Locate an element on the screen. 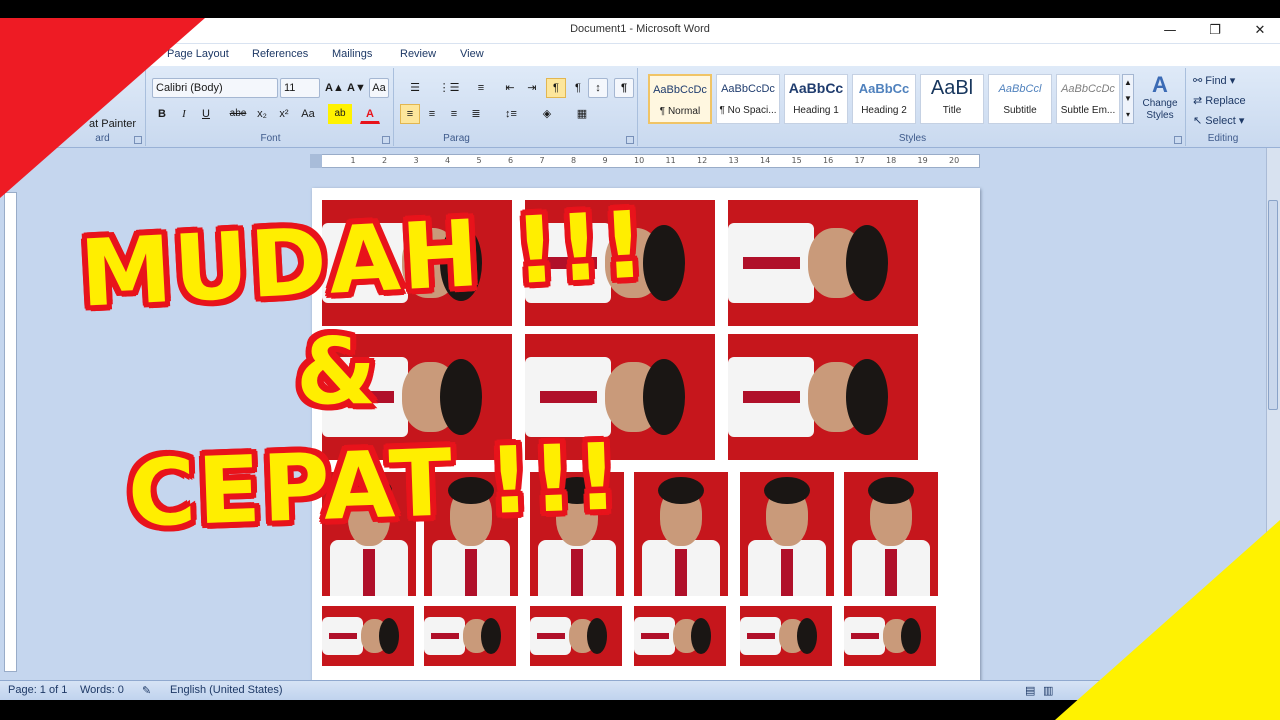  ruler-tick: 4 is located at coordinates (448, 160).